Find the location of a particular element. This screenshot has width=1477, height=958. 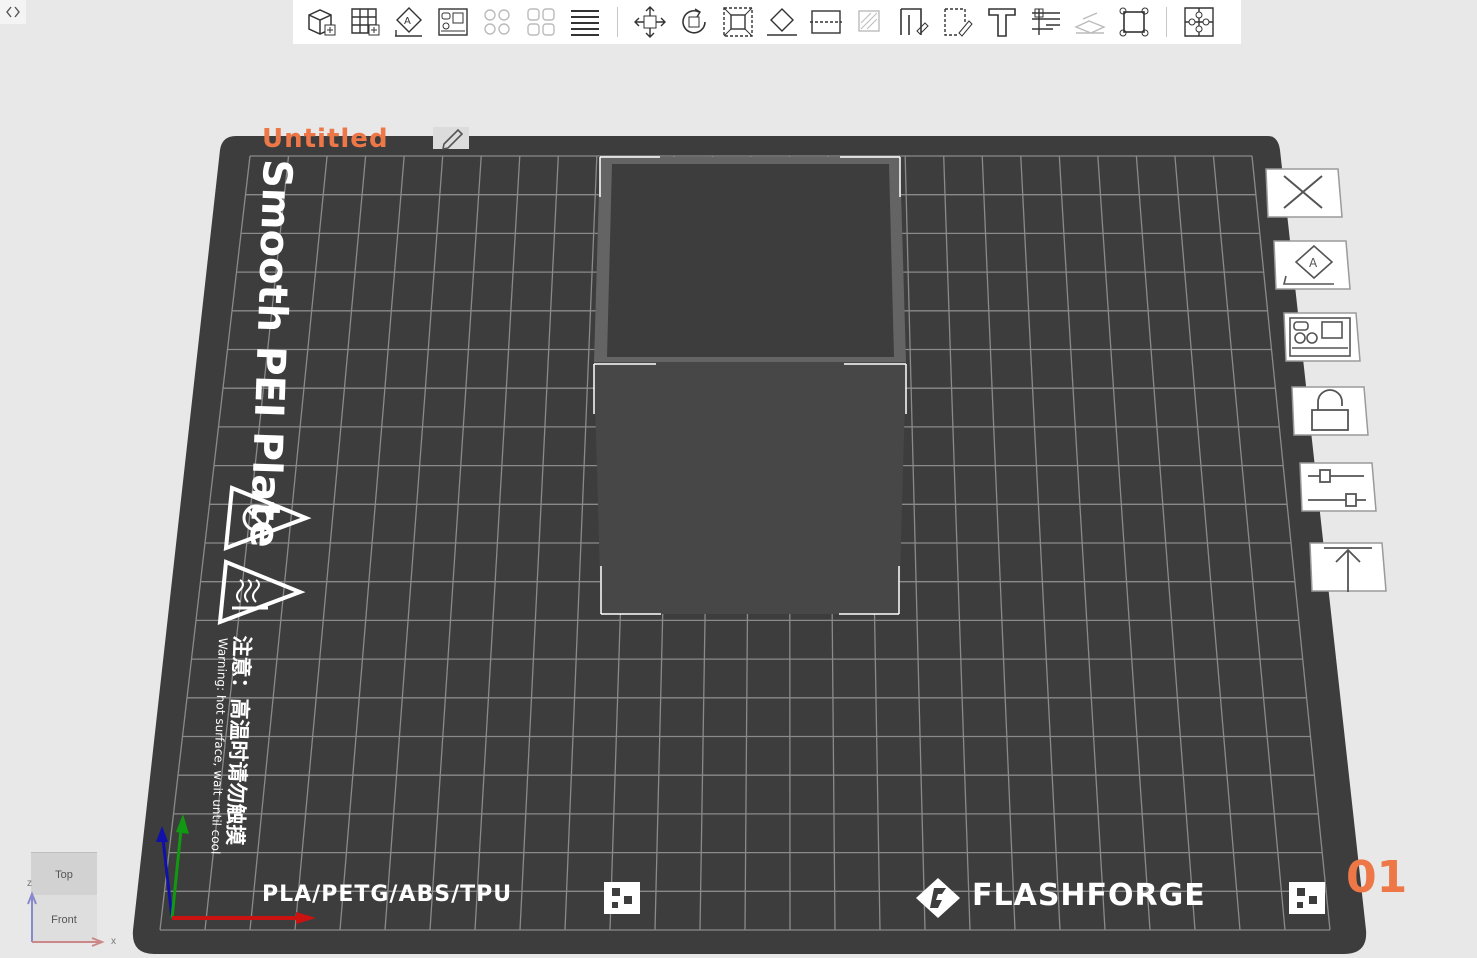

plate-number-label: 01 is located at coordinates (1377, 877).